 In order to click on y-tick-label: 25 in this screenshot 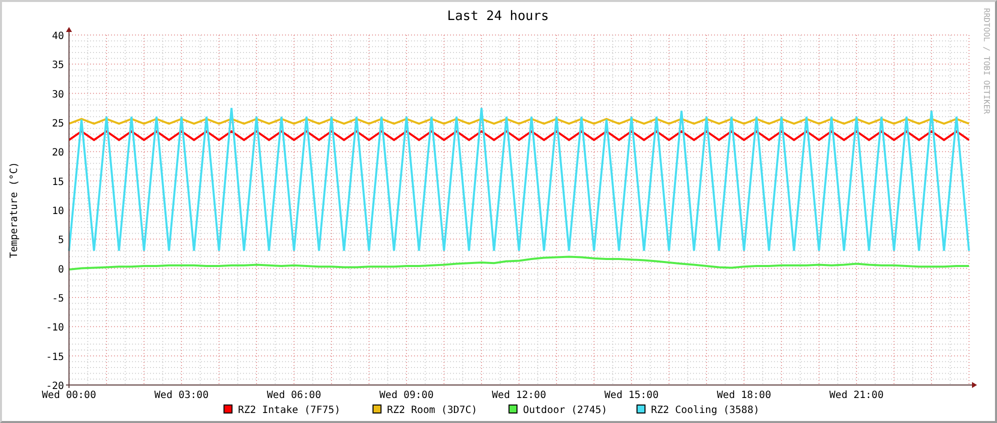, I will do `click(58, 124)`.